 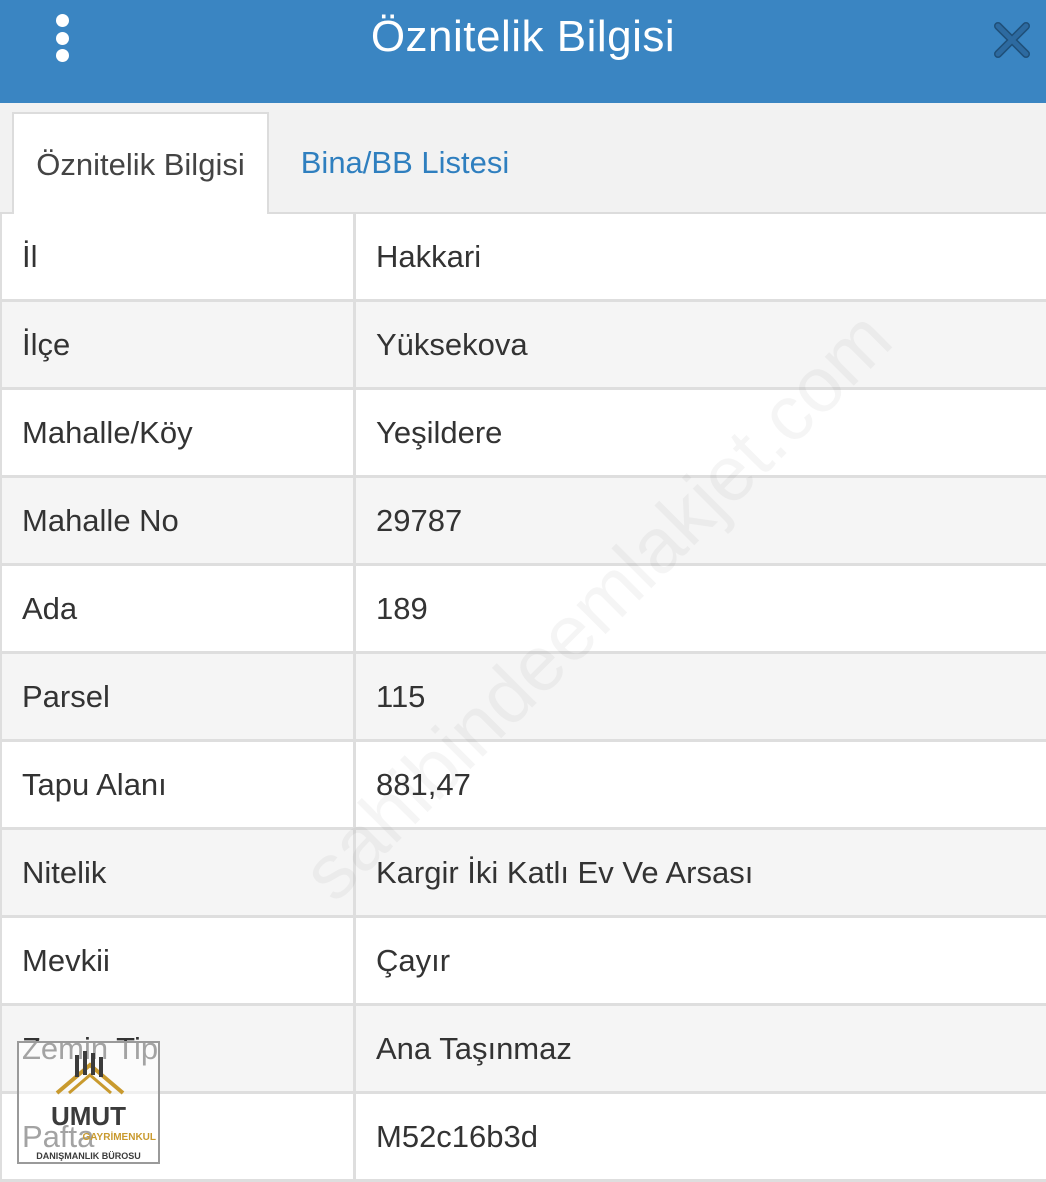 What do you see at coordinates (88, 1156) in the screenshot?
I see `logo-tagline: DANIŞMANLIK BÜROSU` at bounding box center [88, 1156].